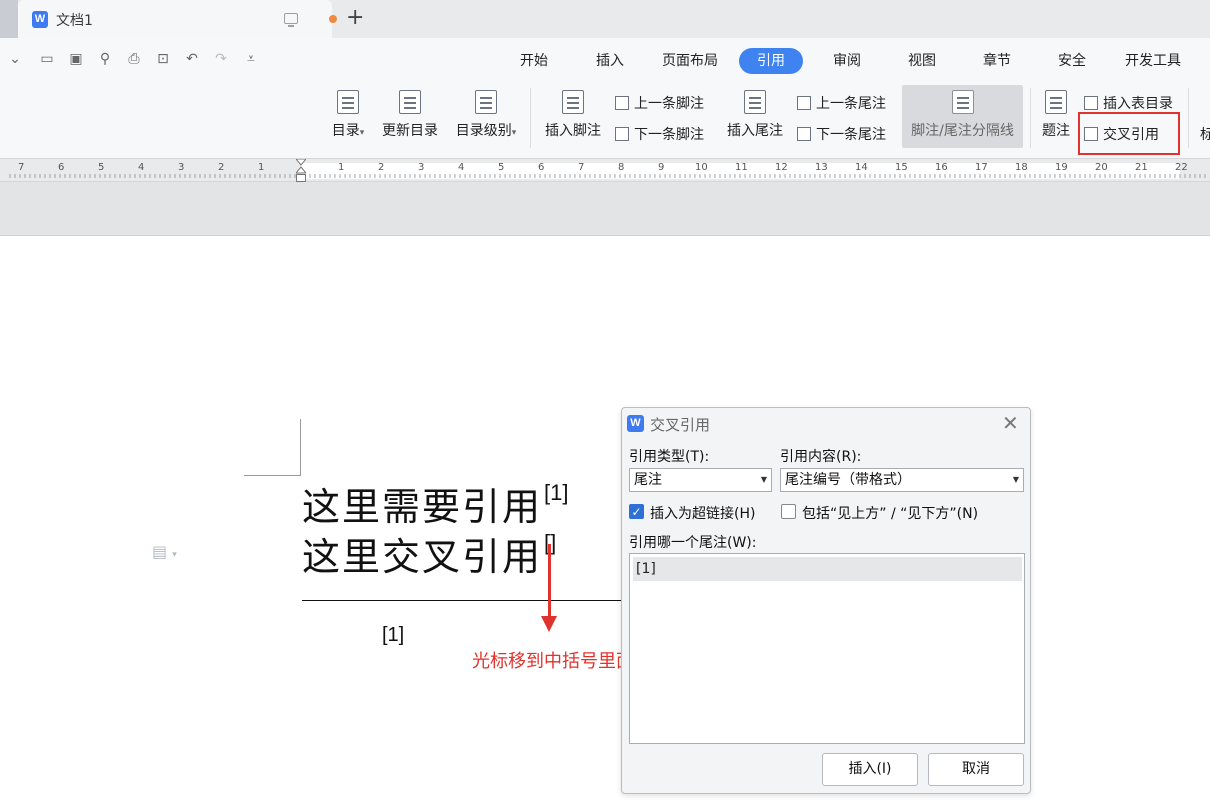  Describe the element at coordinates (15, 59) in the screenshot. I see `chevron-down-icon: ⌄` at that location.